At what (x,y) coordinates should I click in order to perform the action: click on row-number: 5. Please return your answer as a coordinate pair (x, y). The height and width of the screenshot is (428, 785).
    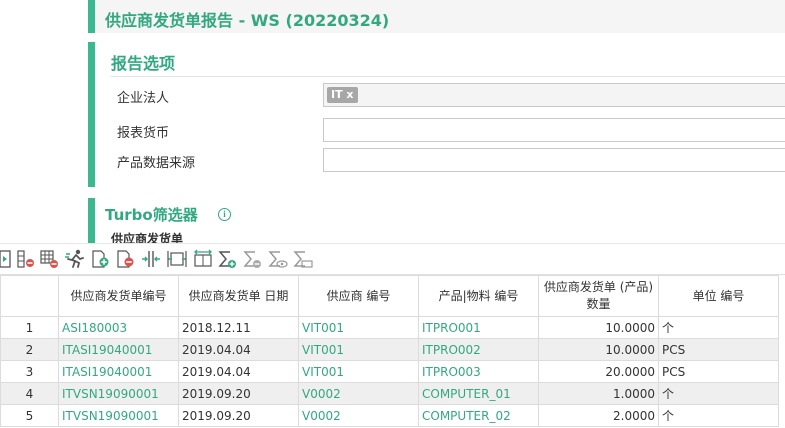
    Looking at the image, I should click on (29, 415).